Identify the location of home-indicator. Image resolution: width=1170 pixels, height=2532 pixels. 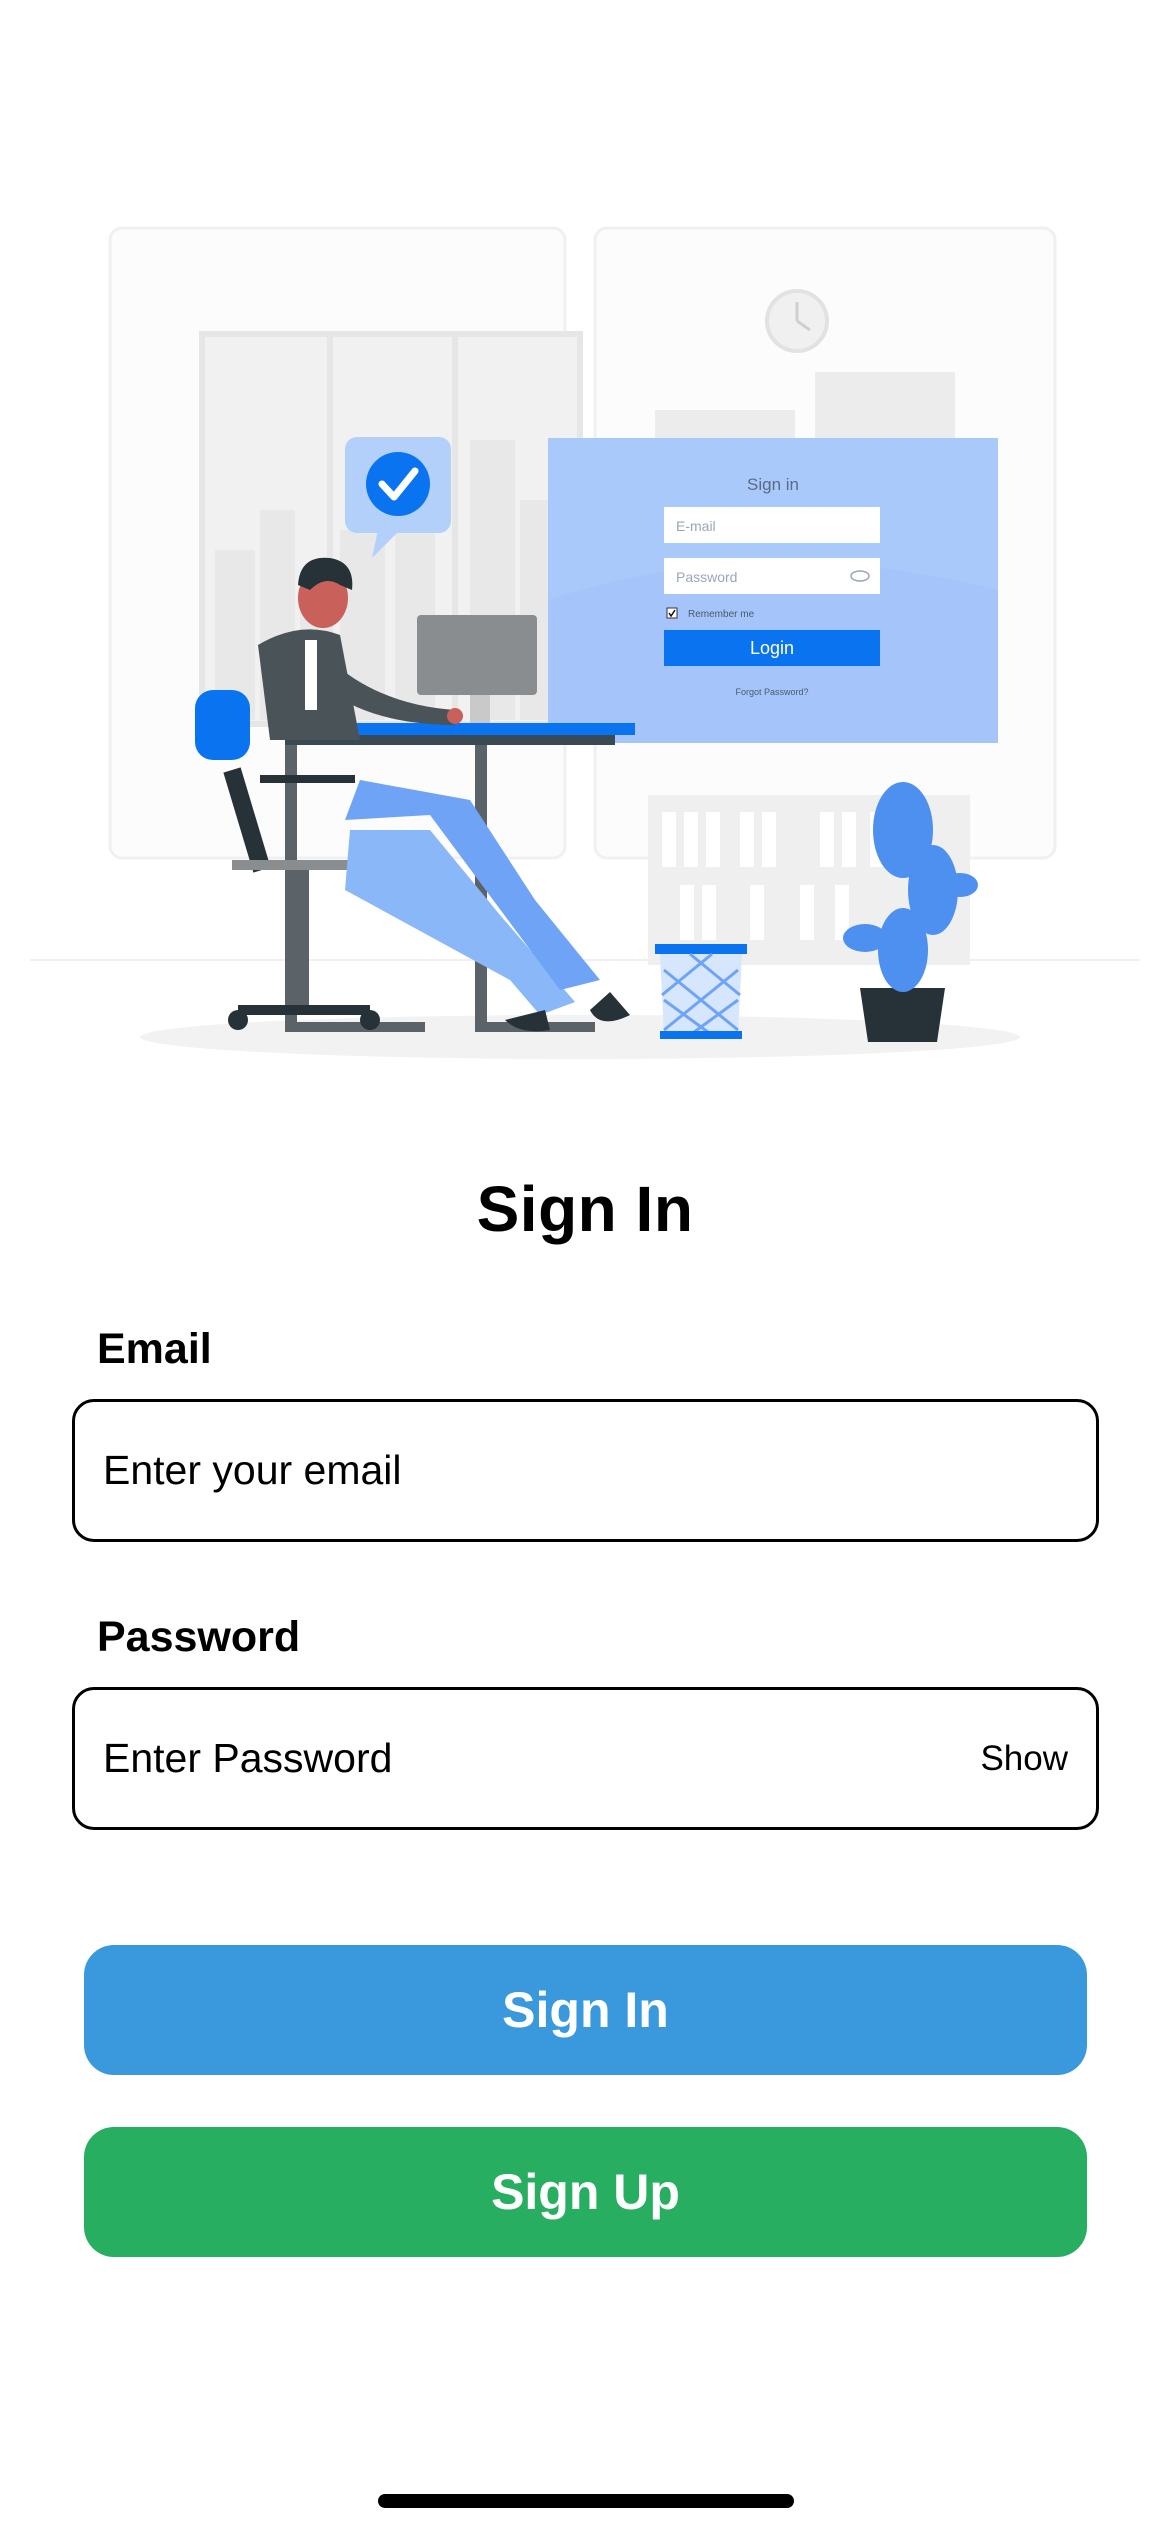
(586, 2501).